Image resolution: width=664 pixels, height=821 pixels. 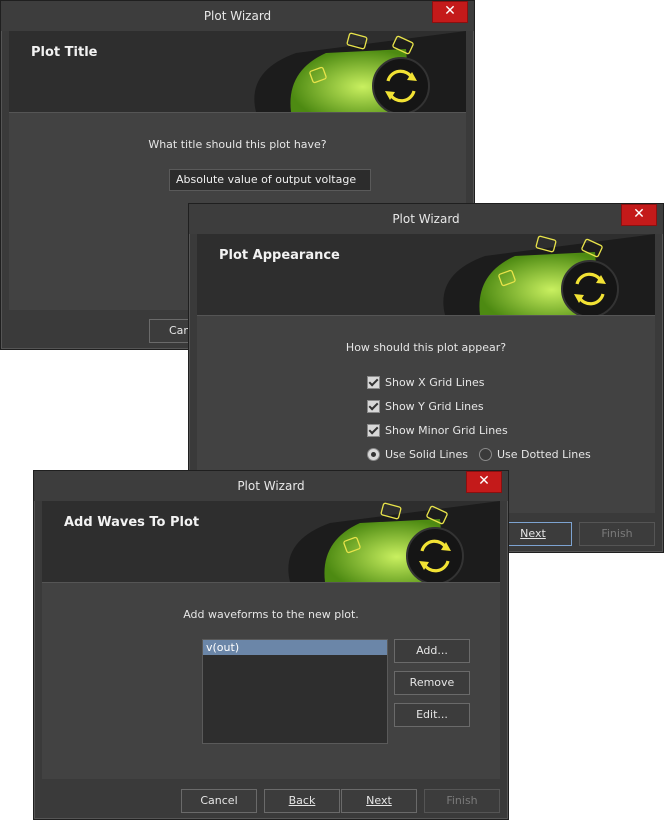 What do you see at coordinates (544, 454) in the screenshot?
I see `radio-label: Use Dotted Lines` at bounding box center [544, 454].